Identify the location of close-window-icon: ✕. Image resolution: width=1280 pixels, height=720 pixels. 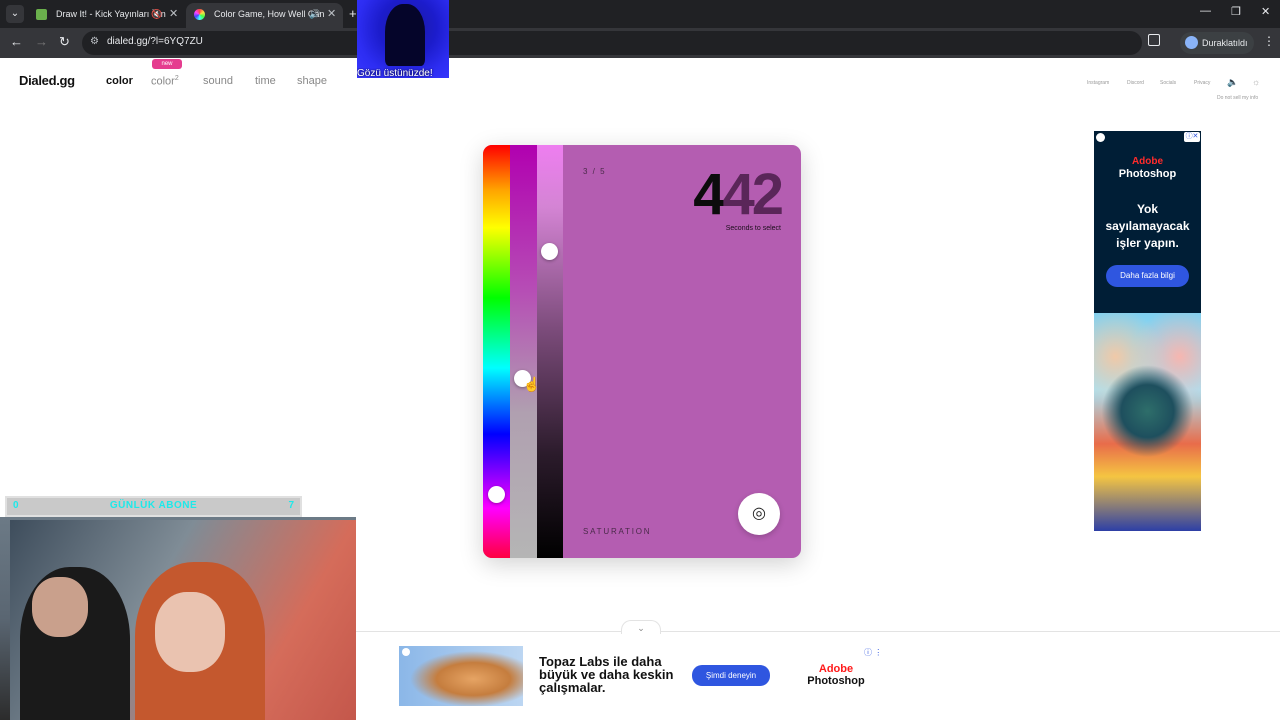
(1265, 11).